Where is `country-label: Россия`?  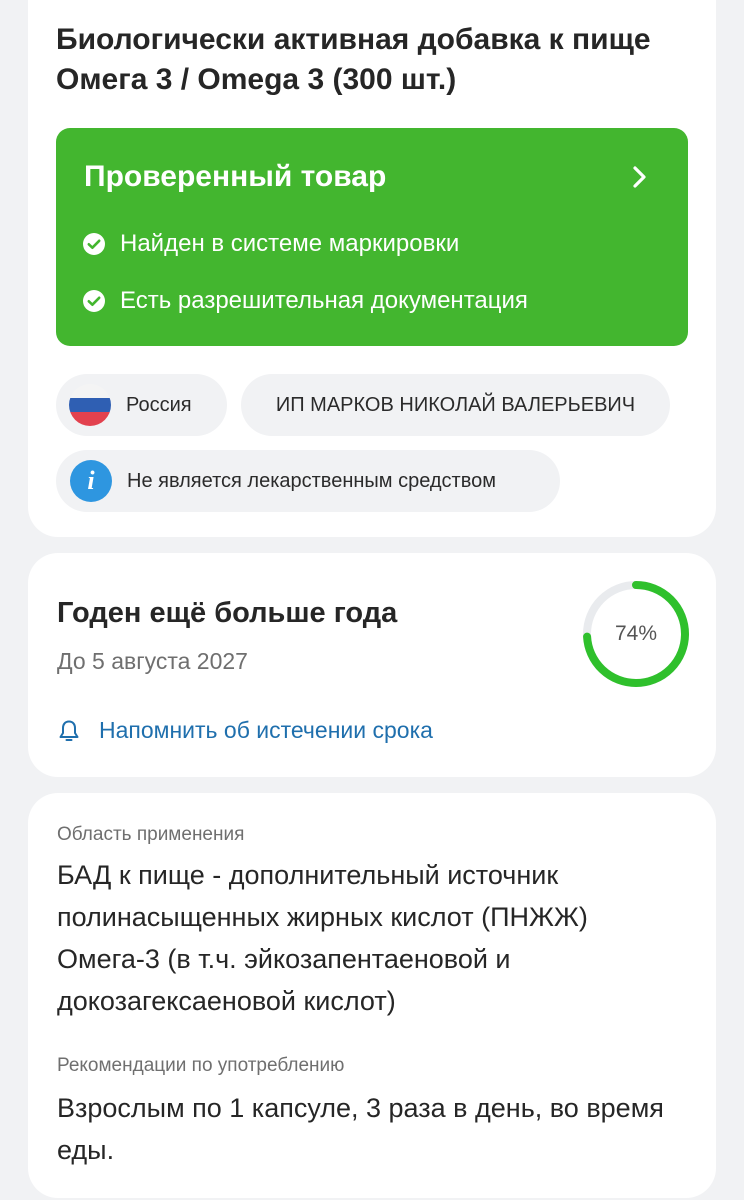
country-label: Россия is located at coordinates (159, 404).